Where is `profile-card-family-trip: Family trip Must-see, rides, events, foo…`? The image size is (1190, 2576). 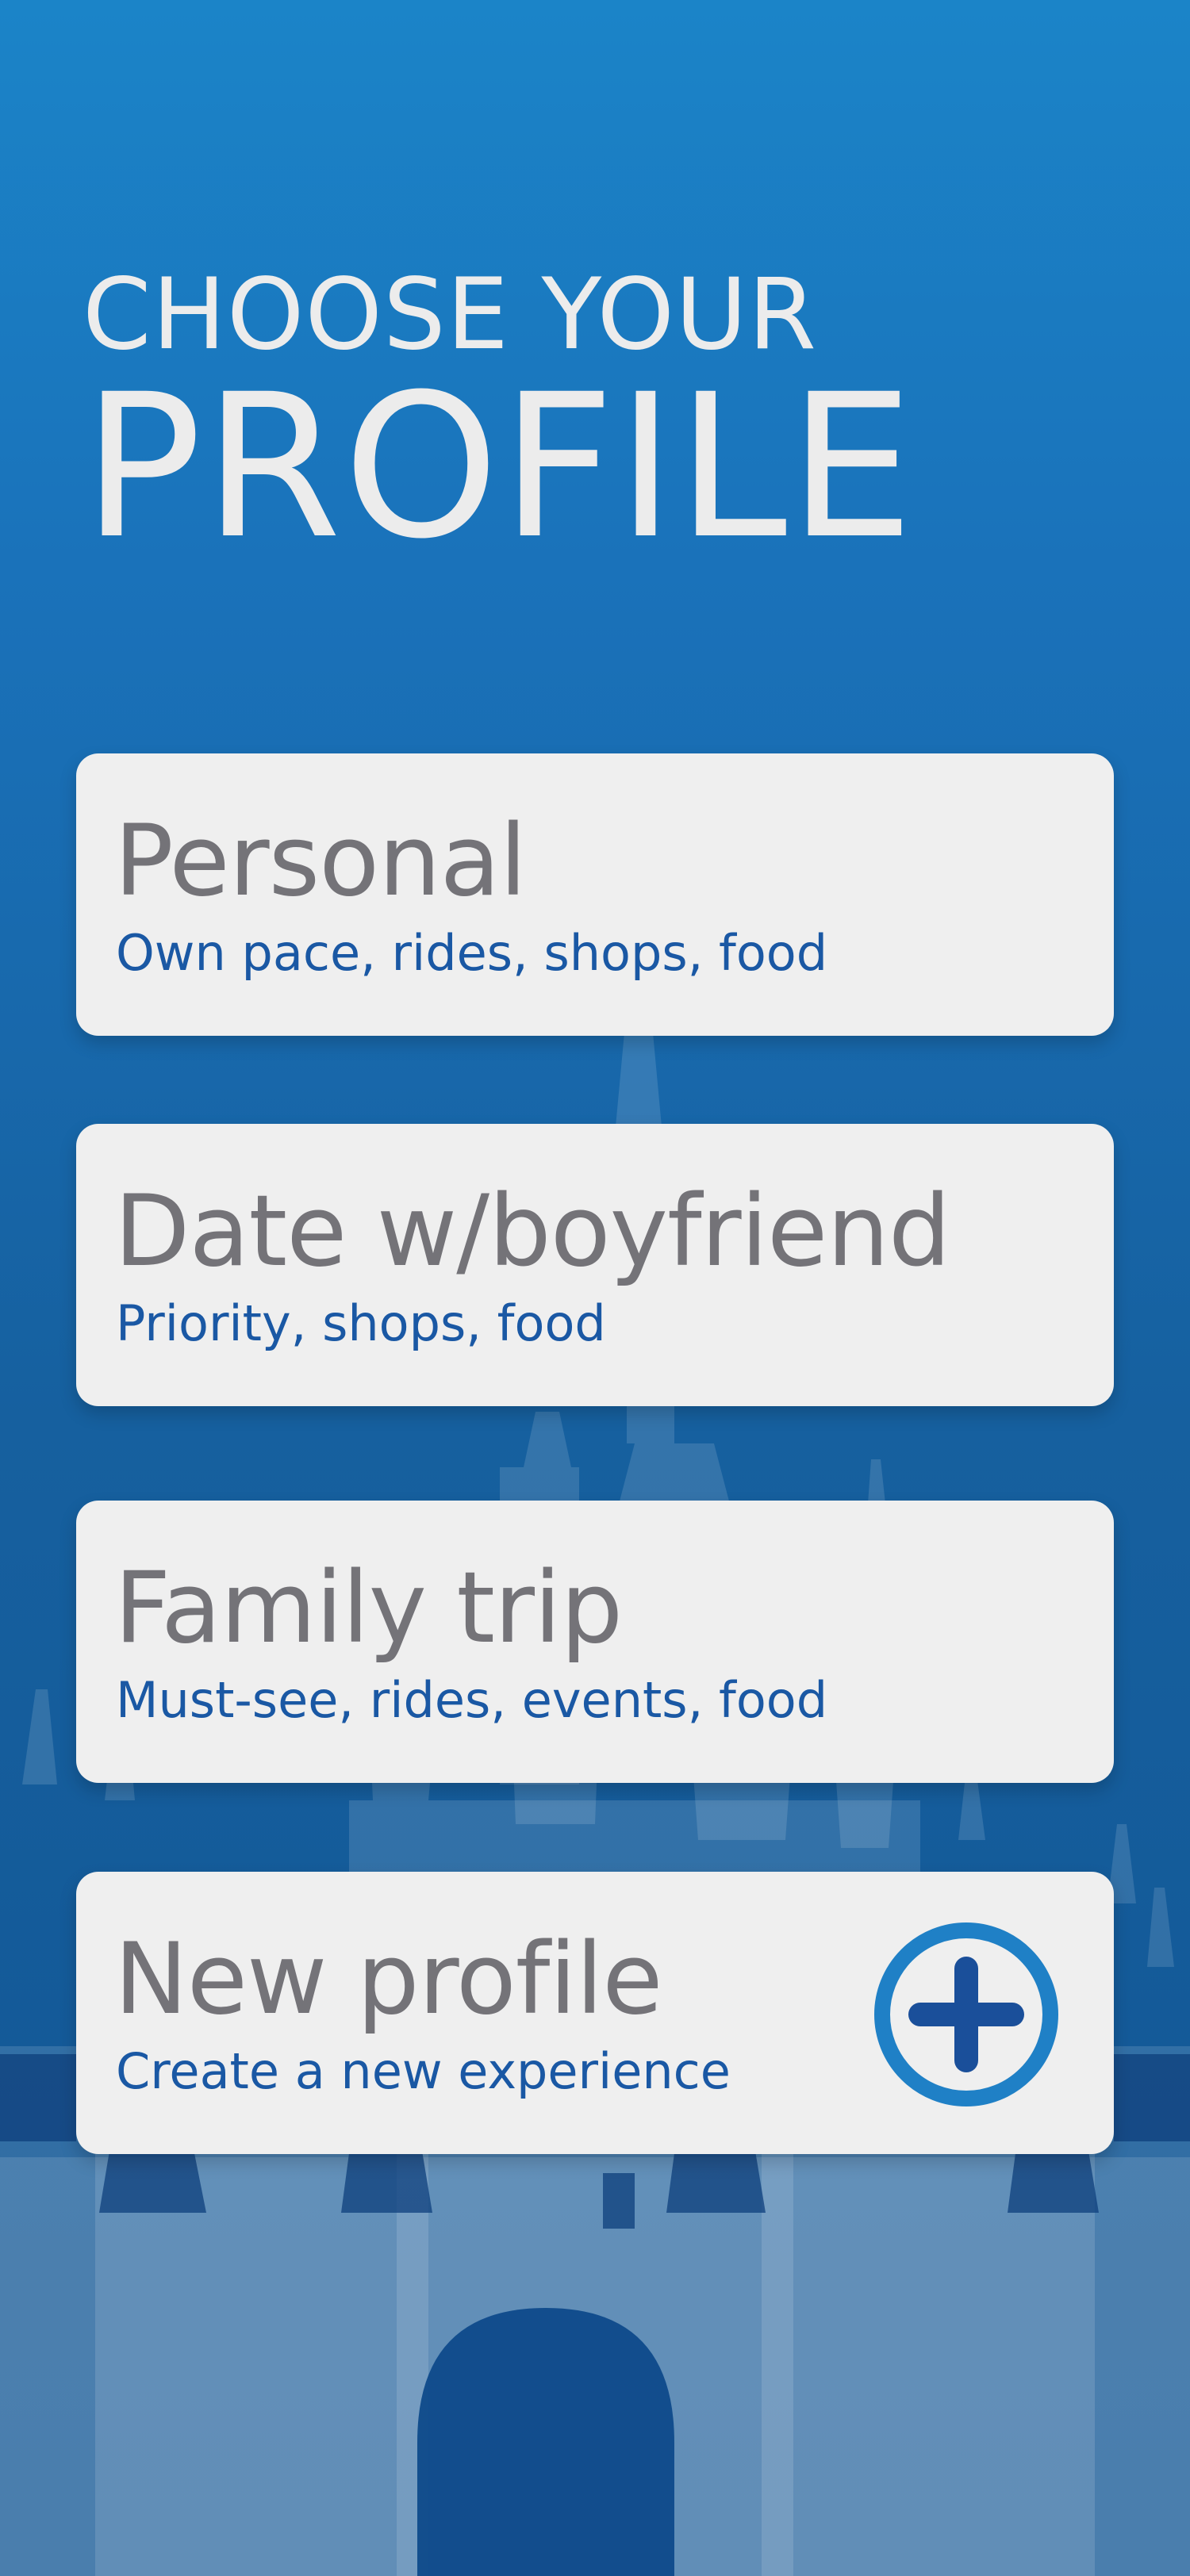 profile-card-family-trip: Family trip Must-see, rides, events, foo… is located at coordinates (595, 1642).